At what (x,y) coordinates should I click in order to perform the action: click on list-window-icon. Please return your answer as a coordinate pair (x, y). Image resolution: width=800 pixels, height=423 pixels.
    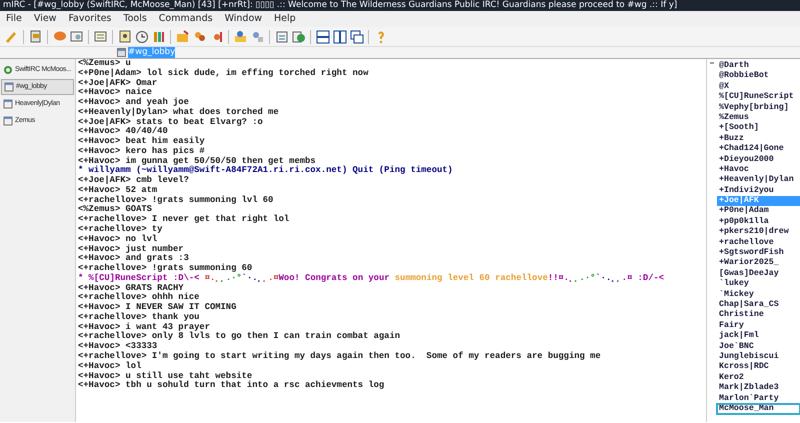
    Looking at the image, I should click on (100, 36).